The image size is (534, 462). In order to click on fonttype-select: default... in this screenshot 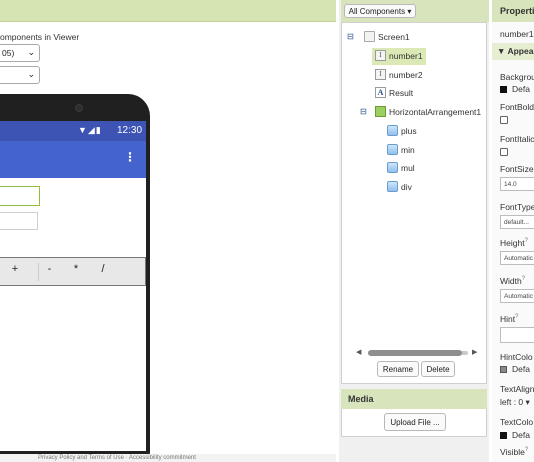, I will do `click(517, 222)`.